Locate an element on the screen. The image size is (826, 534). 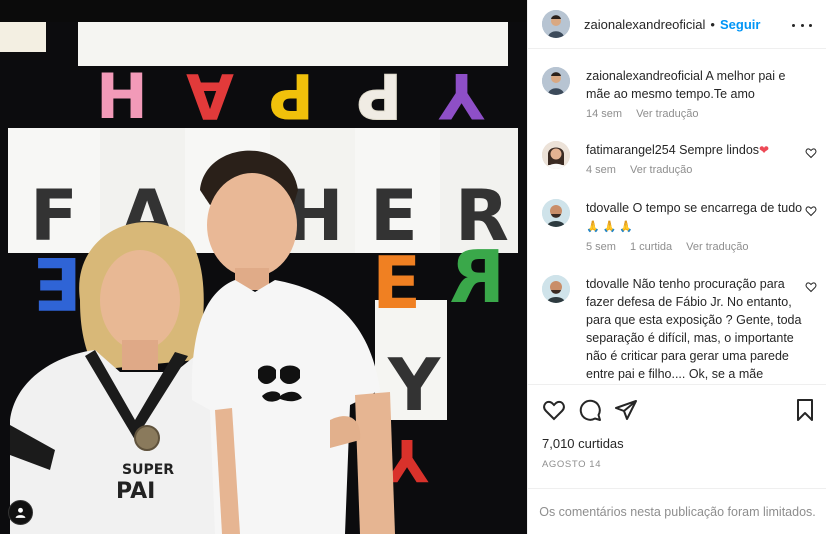
banner-letter-p2: P is located at coordinates (379, 95).